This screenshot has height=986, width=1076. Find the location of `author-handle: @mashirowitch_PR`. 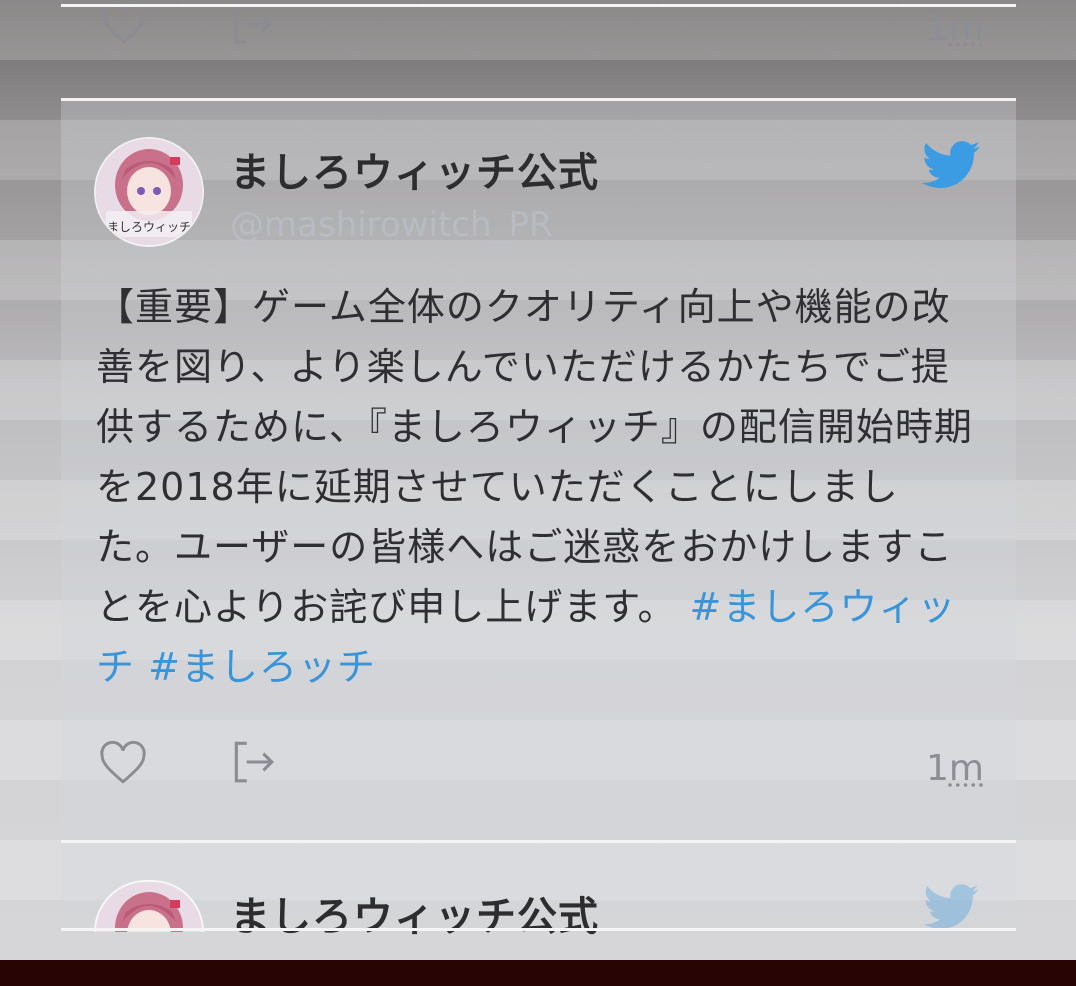

author-handle: @mashirowitch_PR is located at coordinates (391, 225).